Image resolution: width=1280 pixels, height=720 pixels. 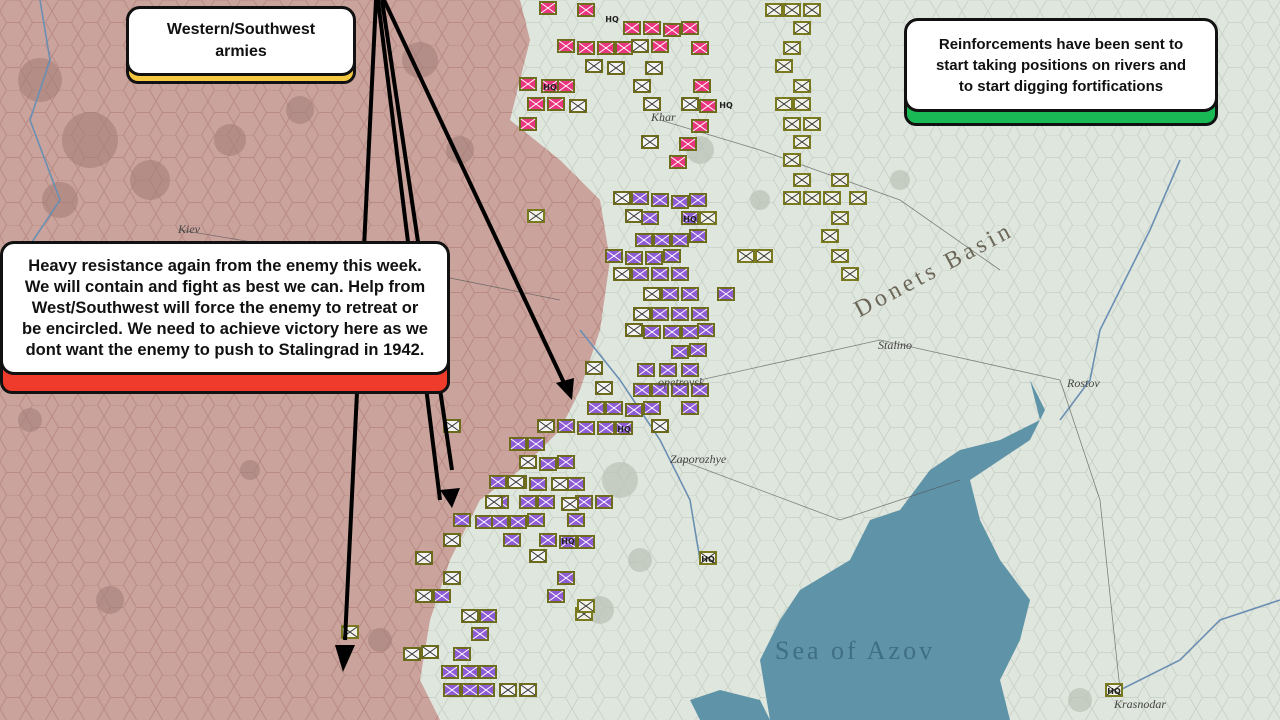 What do you see at coordinates (895, 345) in the screenshot?
I see `city-label-stalino: Stalino` at bounding box center [895, 345].